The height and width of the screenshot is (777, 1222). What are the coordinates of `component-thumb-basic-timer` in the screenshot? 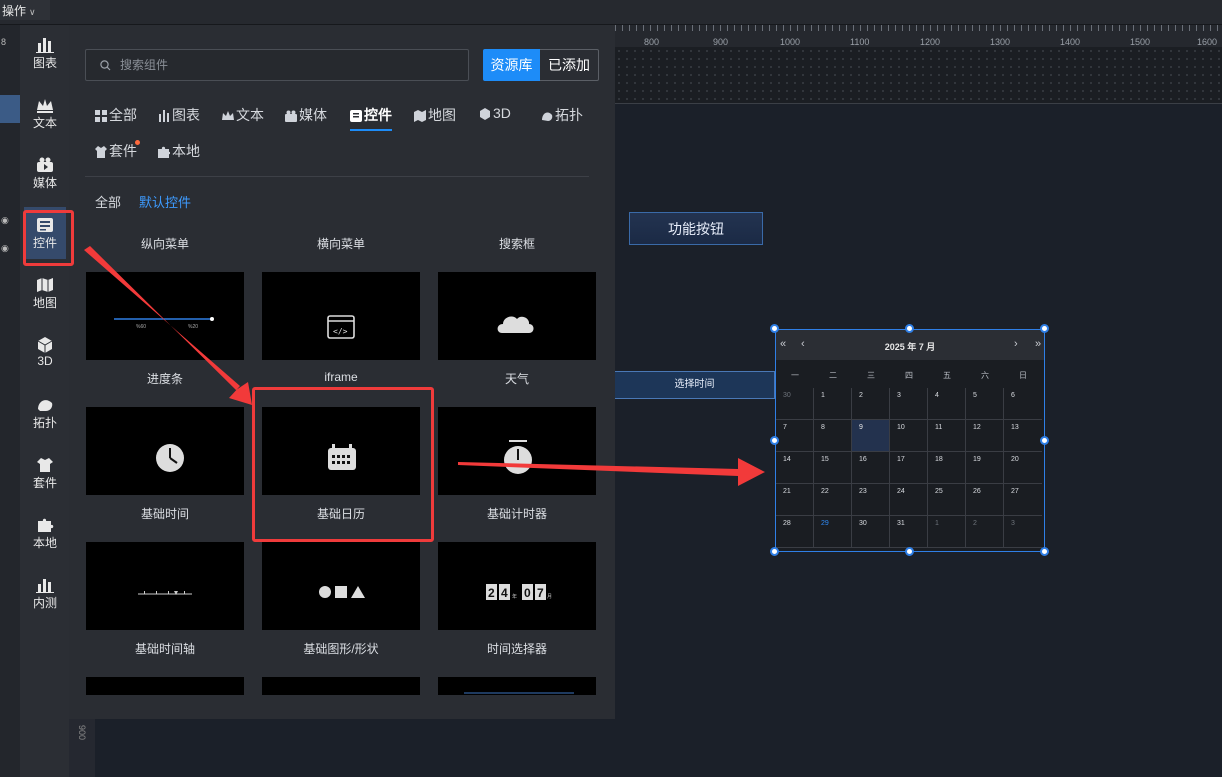 It's located at (517, 451).